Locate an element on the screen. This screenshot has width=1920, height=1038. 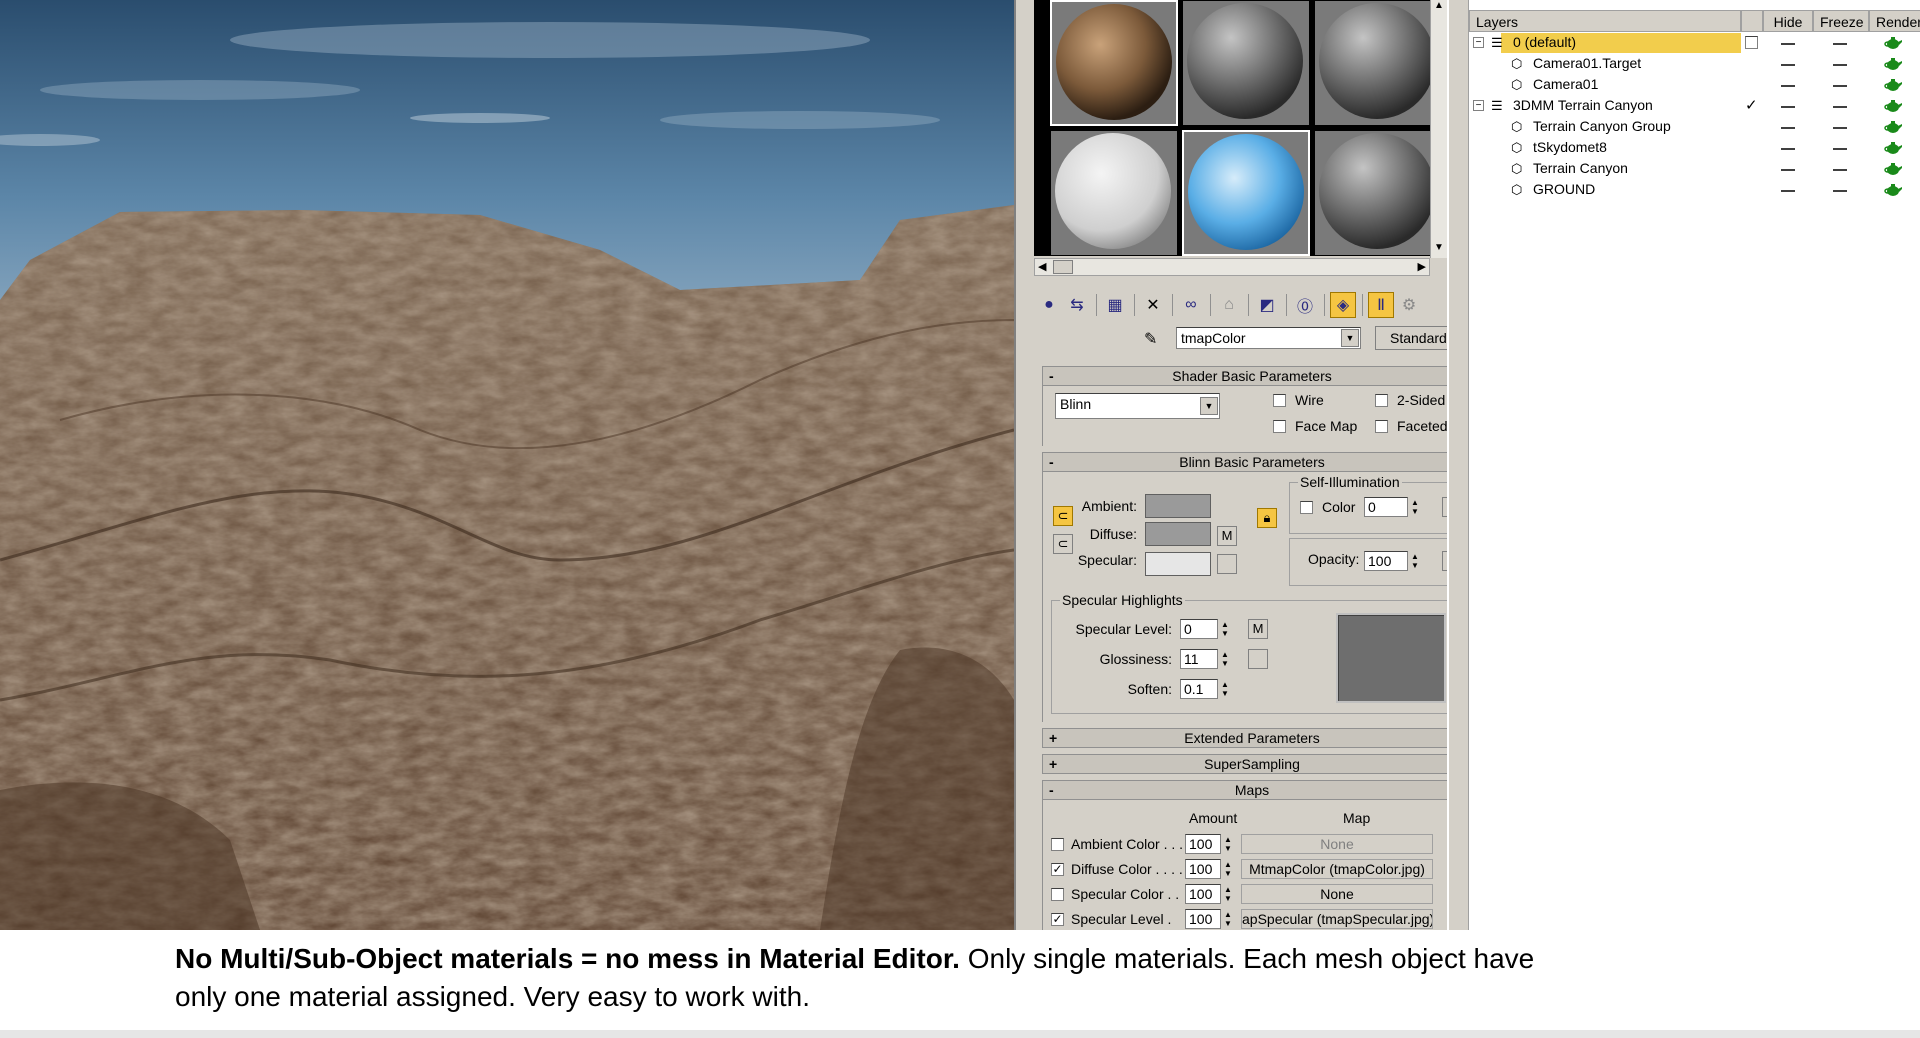
specular-color-map-button: None is located at coordinates (1337, 894).